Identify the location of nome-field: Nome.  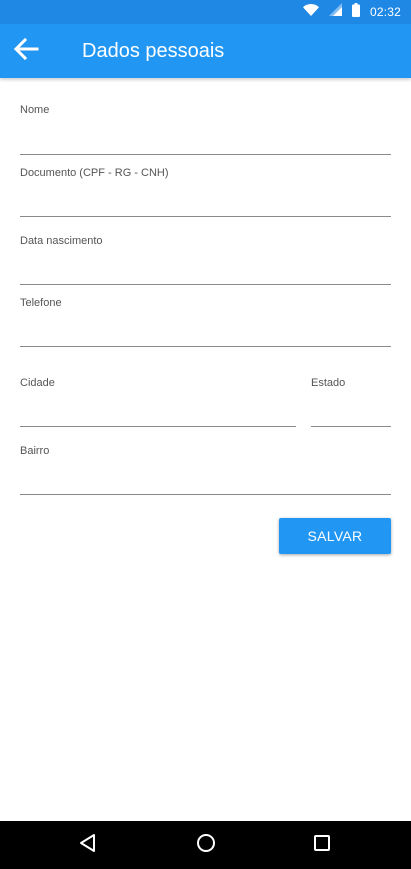
(205, 129).